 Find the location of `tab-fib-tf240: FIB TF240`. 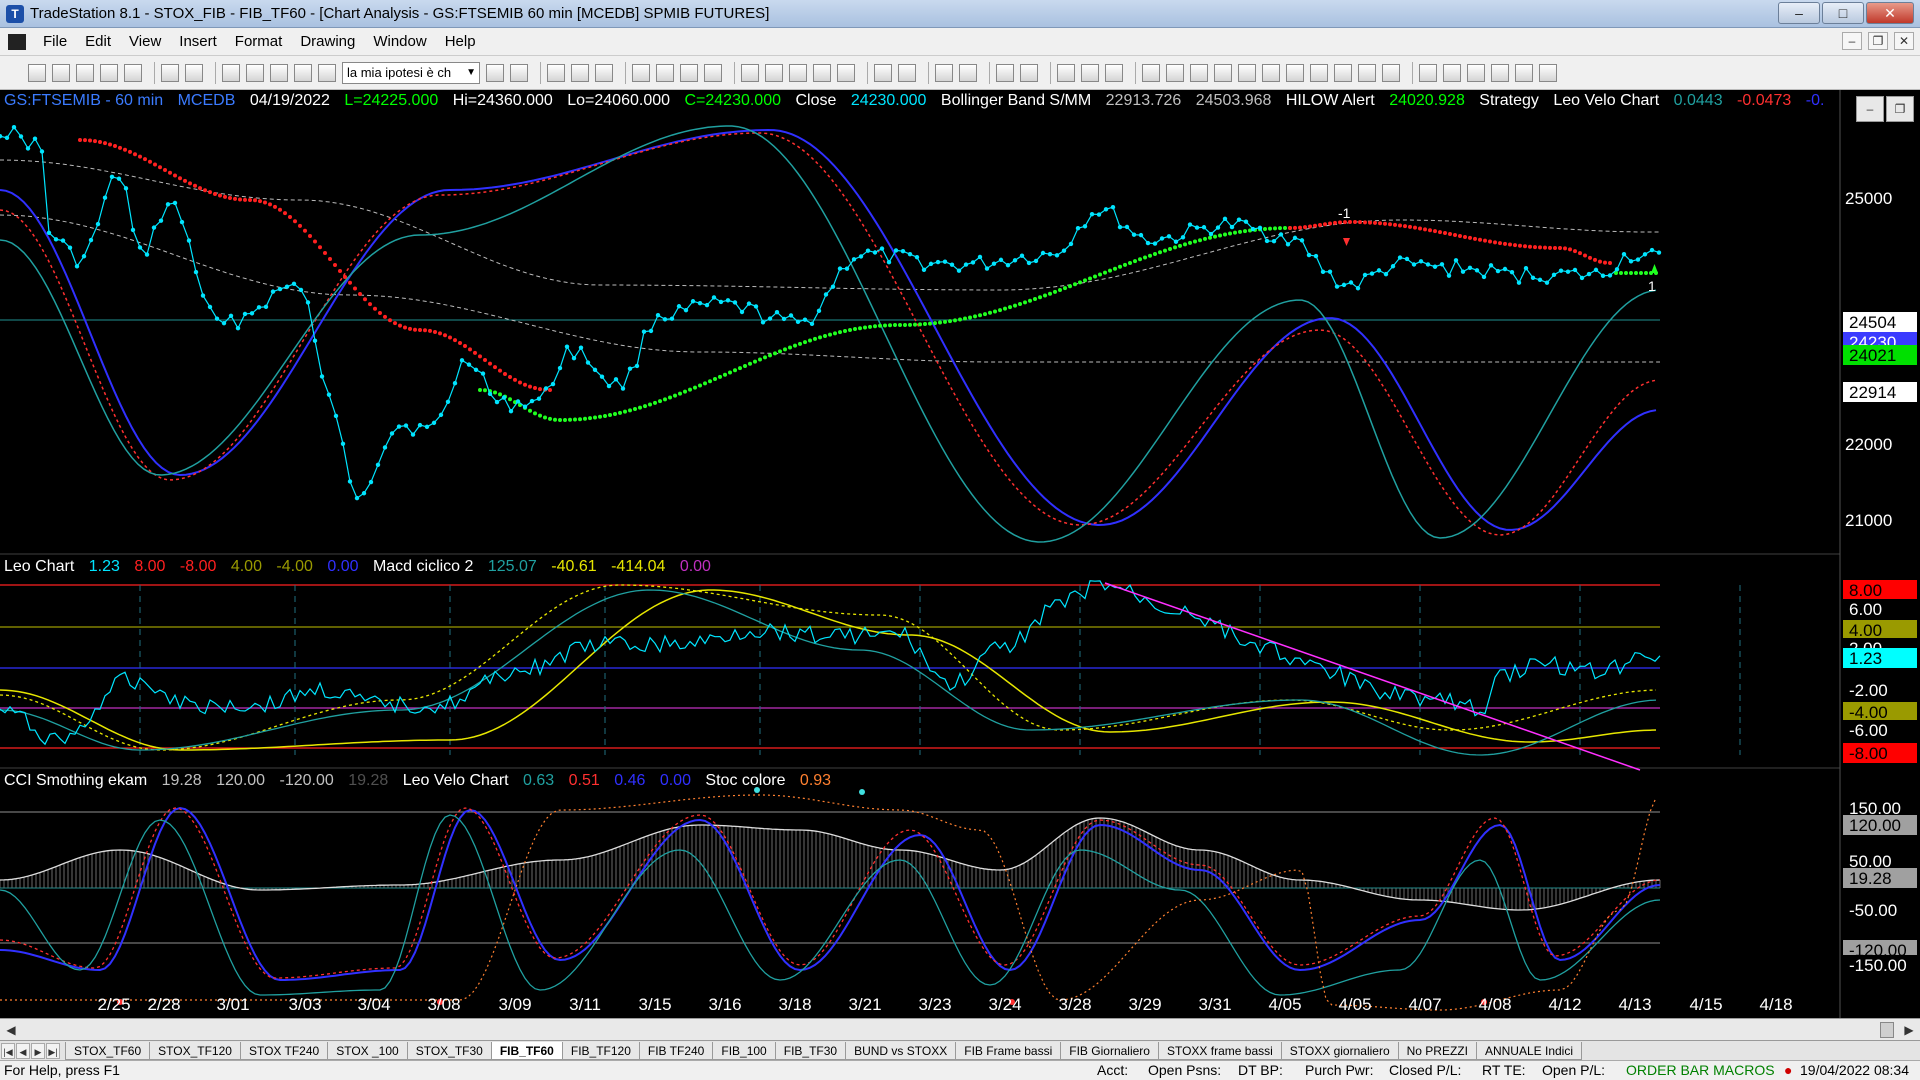

tab-fib-tf240: FIB TF240 is located at coordinates (676, 1050).